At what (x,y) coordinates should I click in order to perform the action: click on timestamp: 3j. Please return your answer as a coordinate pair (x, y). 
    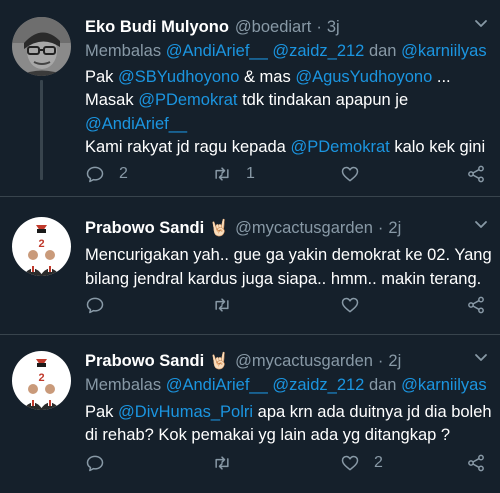
    Looking at the image, I should click on (333, 27).